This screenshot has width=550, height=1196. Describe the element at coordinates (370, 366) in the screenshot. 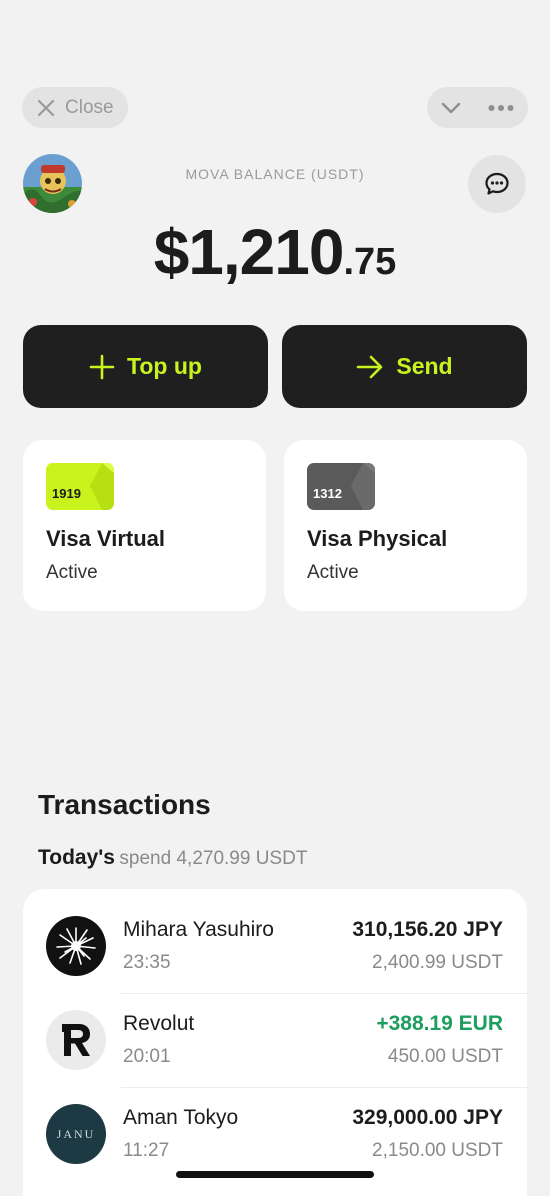

I see `arrow-right-icon` at that location.